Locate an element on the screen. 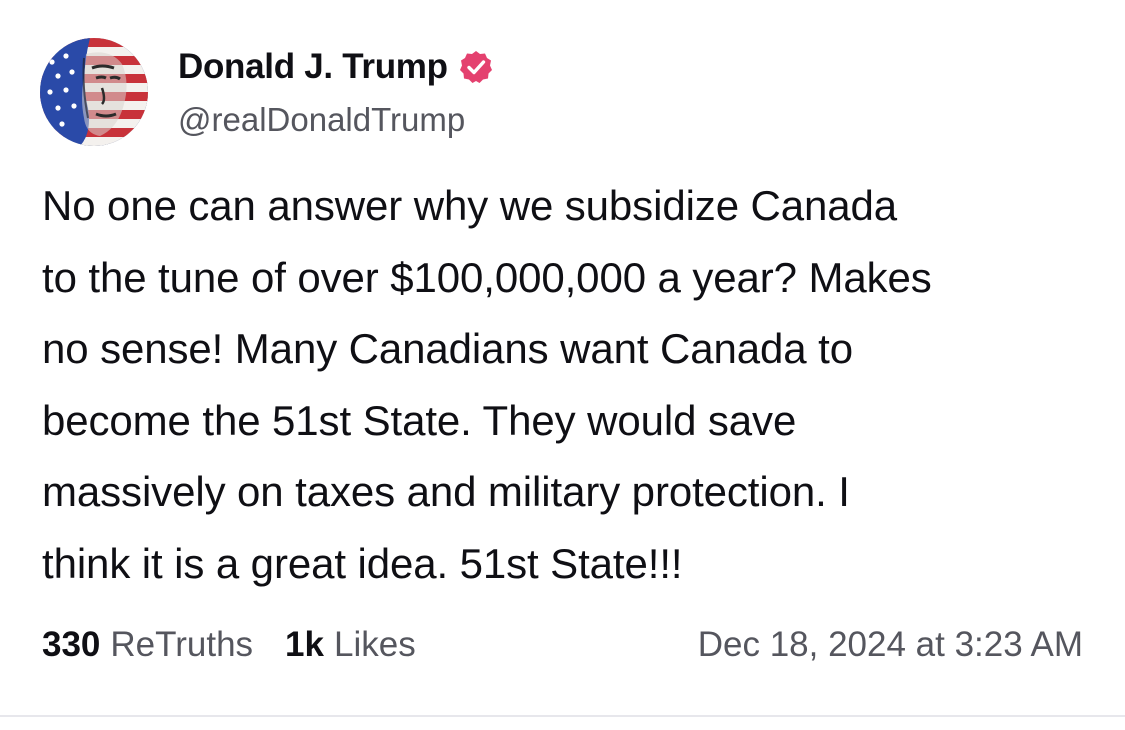 The width and height of the screenshot is (1125, 730). flag-portrait-avatar-icon is located at coordinates (94, 92).